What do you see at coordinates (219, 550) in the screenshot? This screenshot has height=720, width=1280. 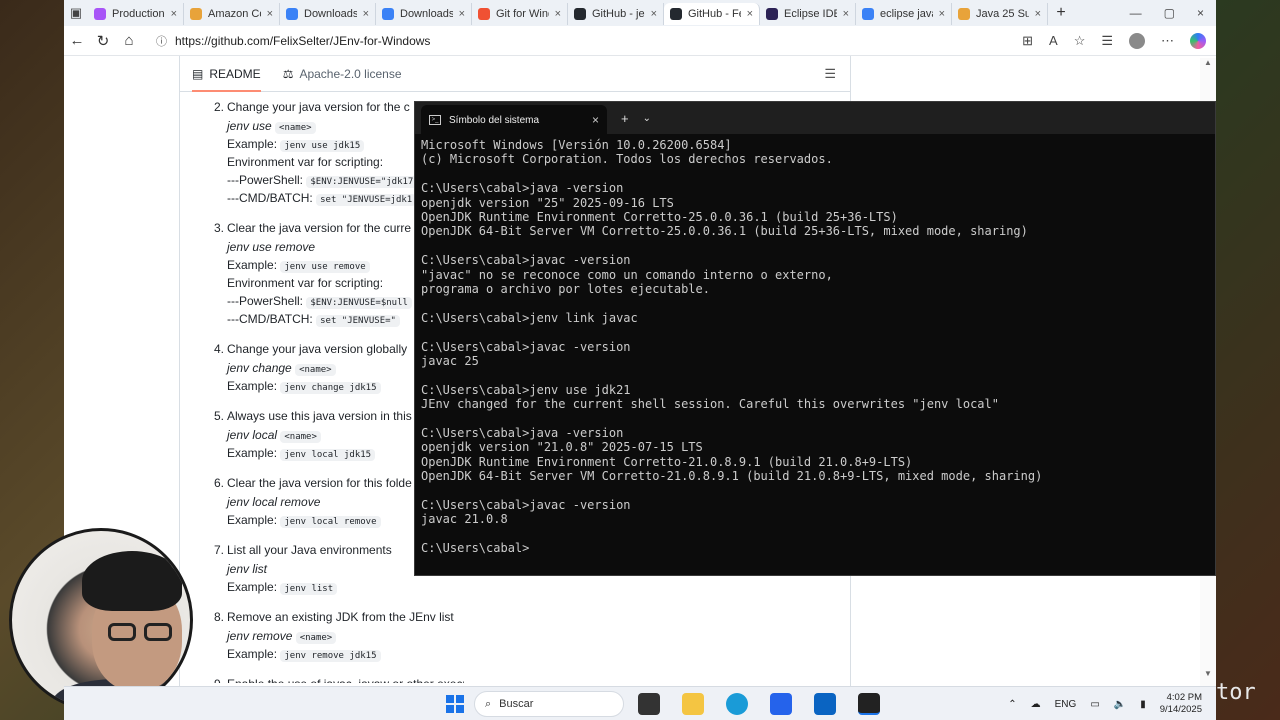 I see `step-number: 7.` at bounding box center [219, 550].